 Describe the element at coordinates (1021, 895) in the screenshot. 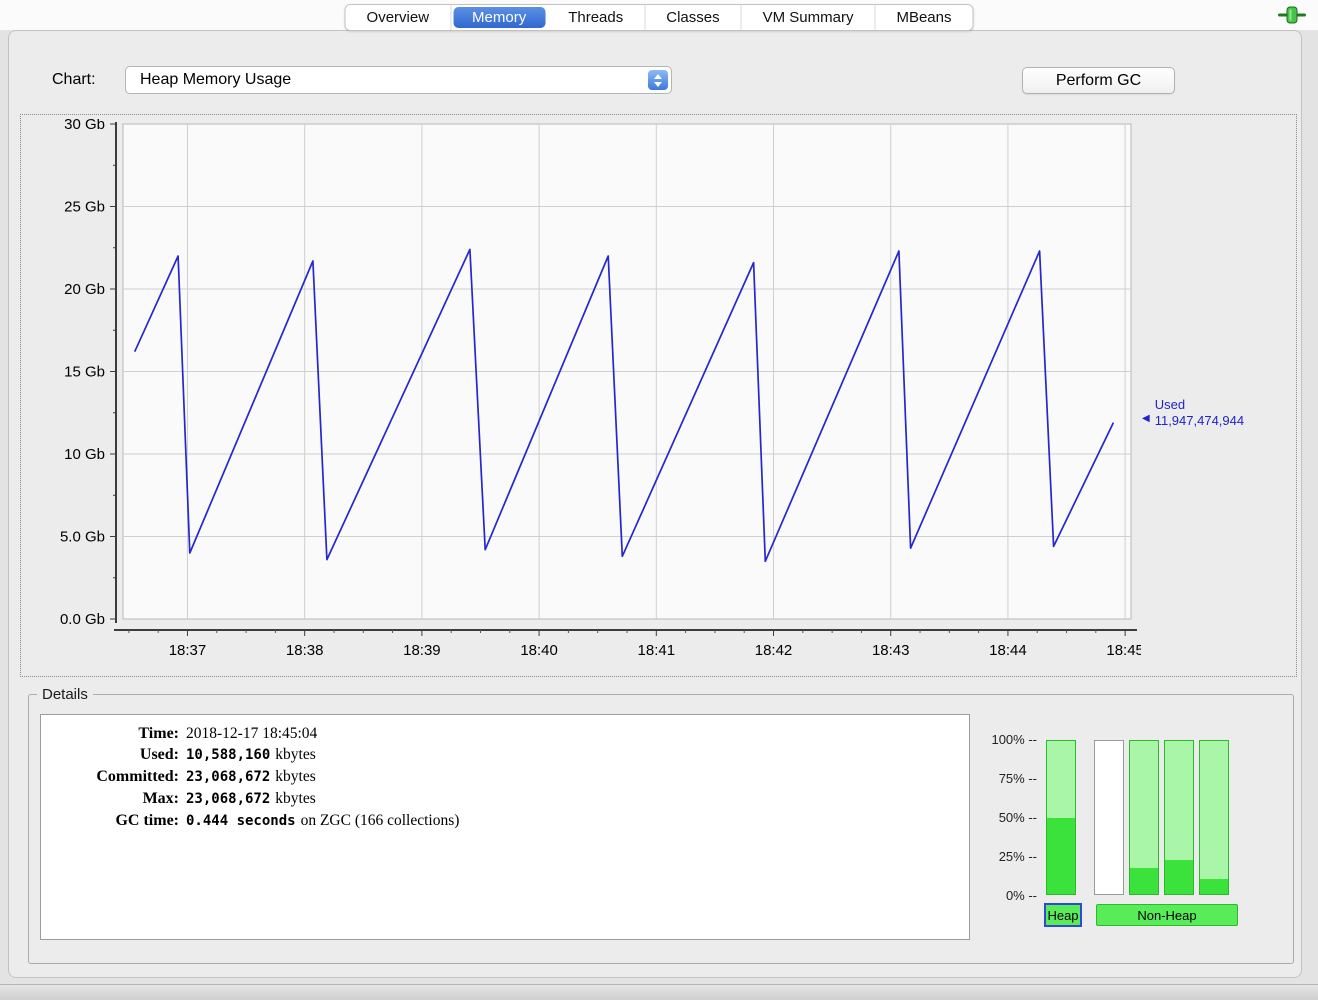

I see `scale-label: 0% --` at that location.